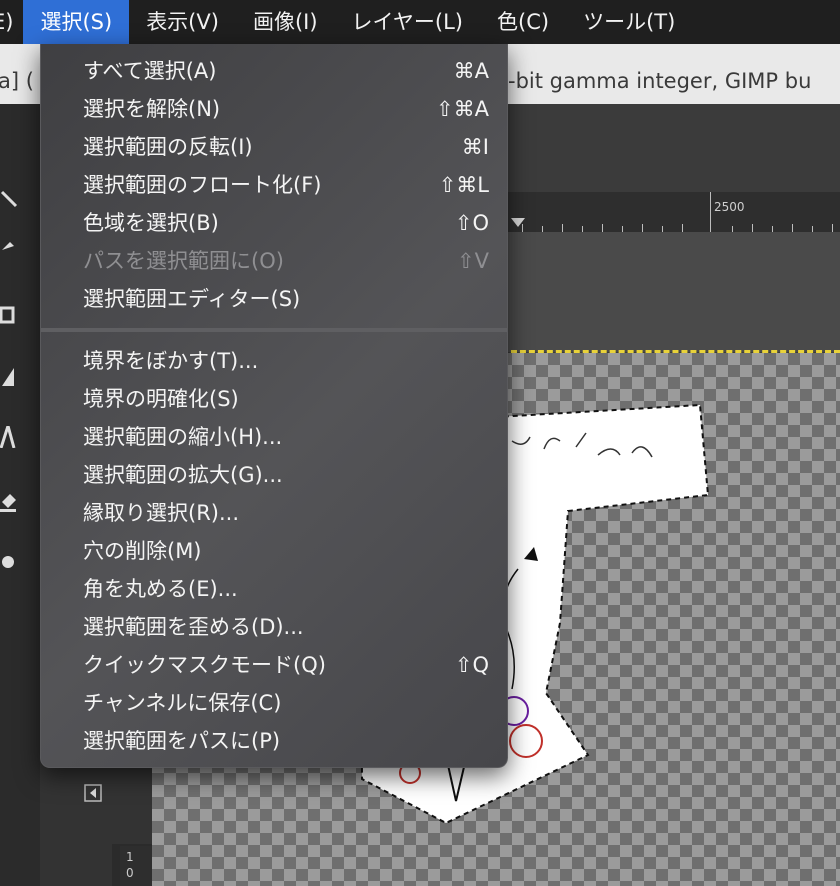 Image resolution: width=840 pixels, height=886 pixels. I want to click on paint-tool-icon, so click(11, 243).